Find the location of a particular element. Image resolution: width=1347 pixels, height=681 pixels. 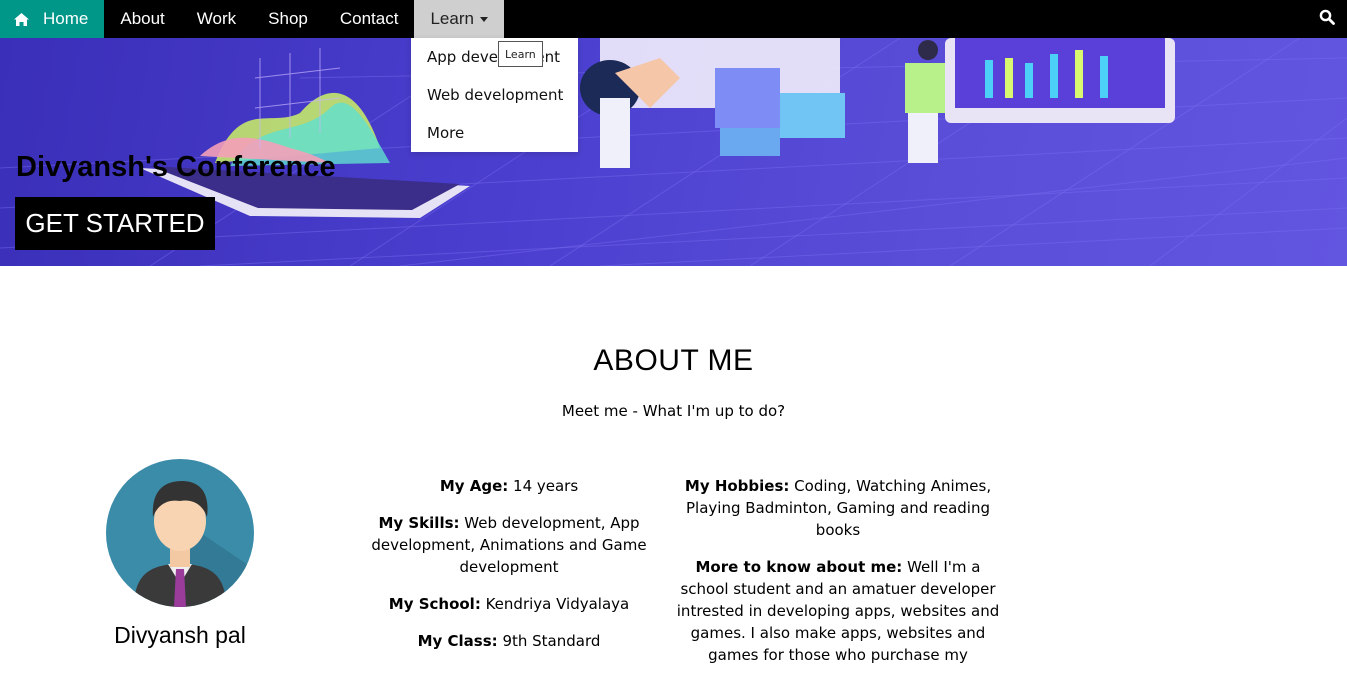

field-age: My Age: 14 years is located at coordinates (509, 486).